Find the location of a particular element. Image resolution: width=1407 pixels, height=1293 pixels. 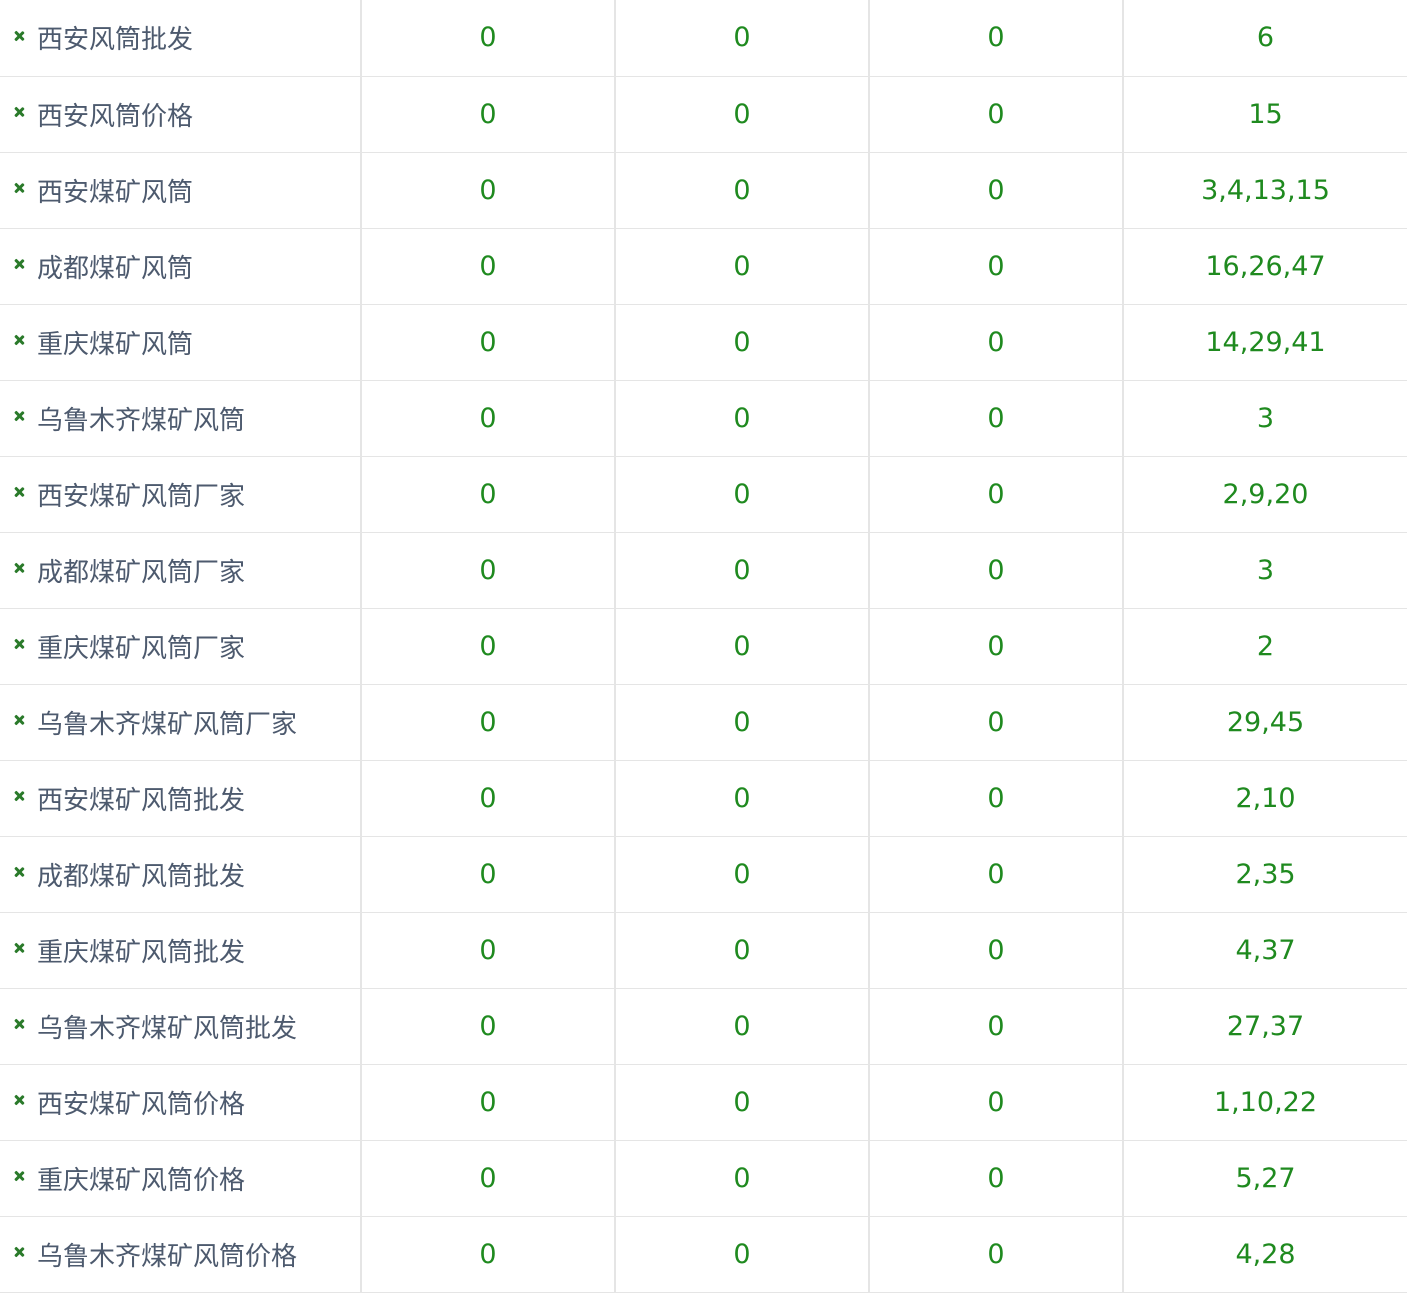

table-row: 西安风筒批发 0 0 0 6 is located at coordinates (703, 38).